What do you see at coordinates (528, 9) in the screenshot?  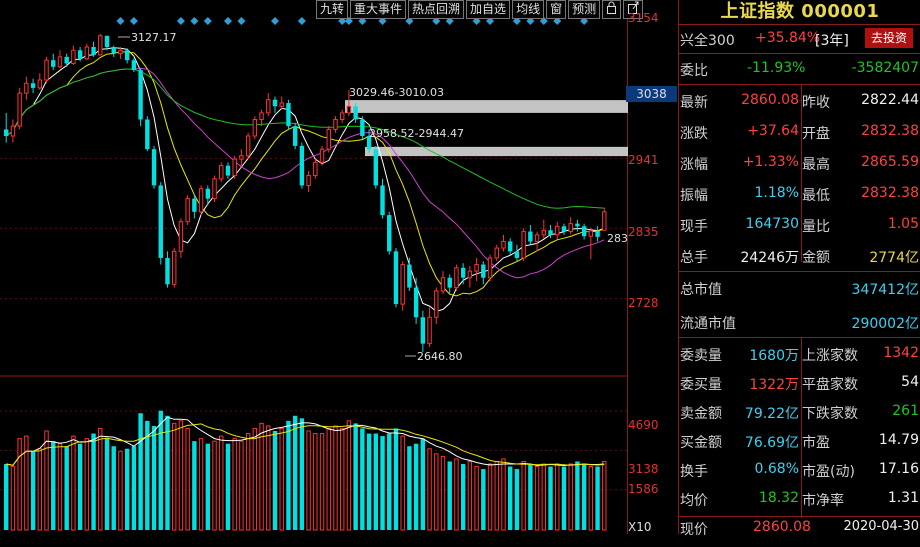 I see `toolbar-ma: 均线` at bounding box center [528, 9].